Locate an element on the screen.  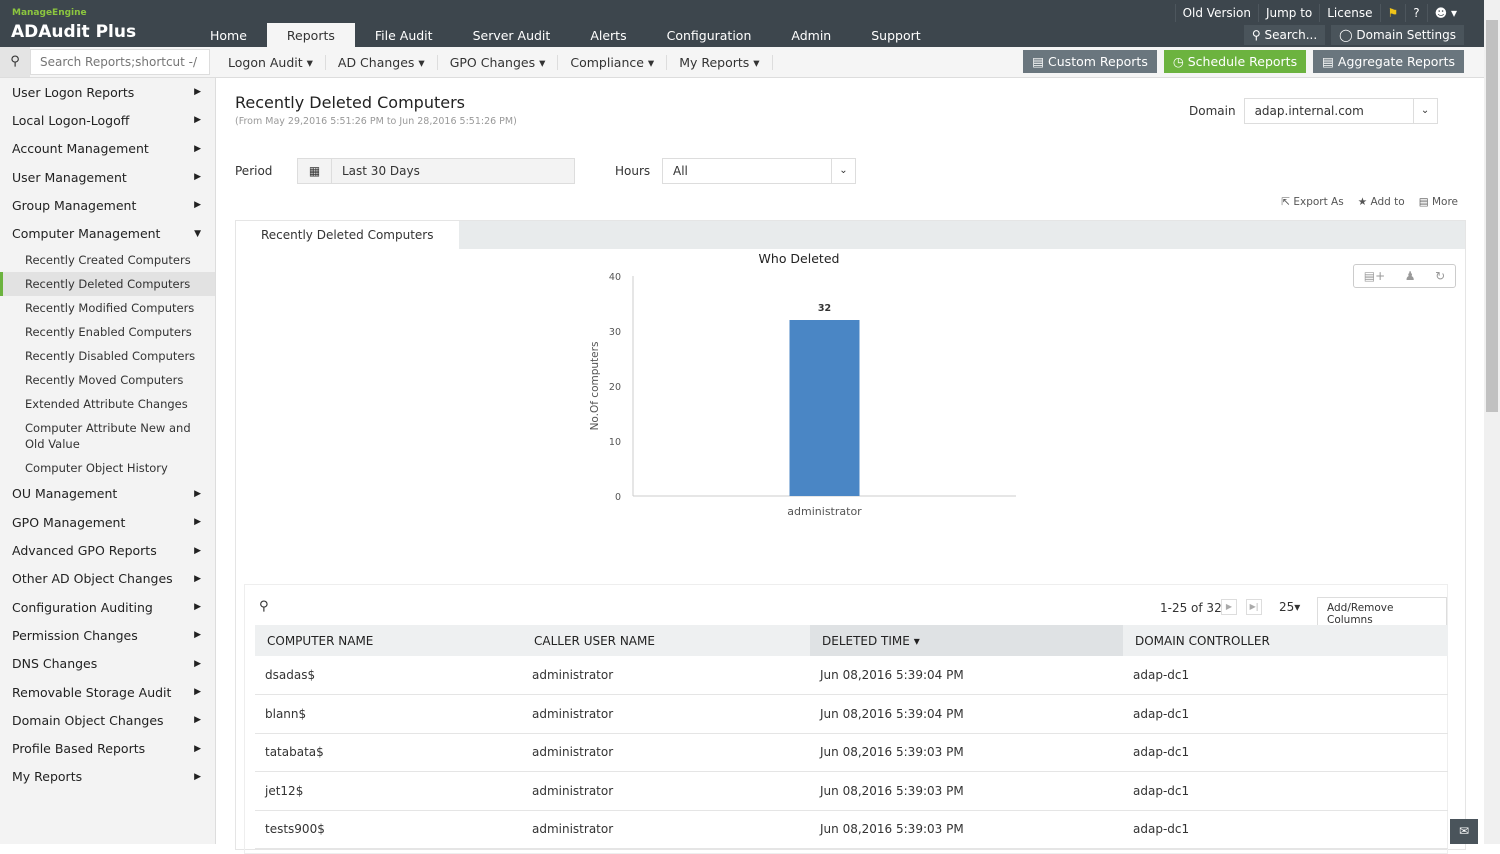
table-cell: tatabata$ is located at coordinates (388, 752).